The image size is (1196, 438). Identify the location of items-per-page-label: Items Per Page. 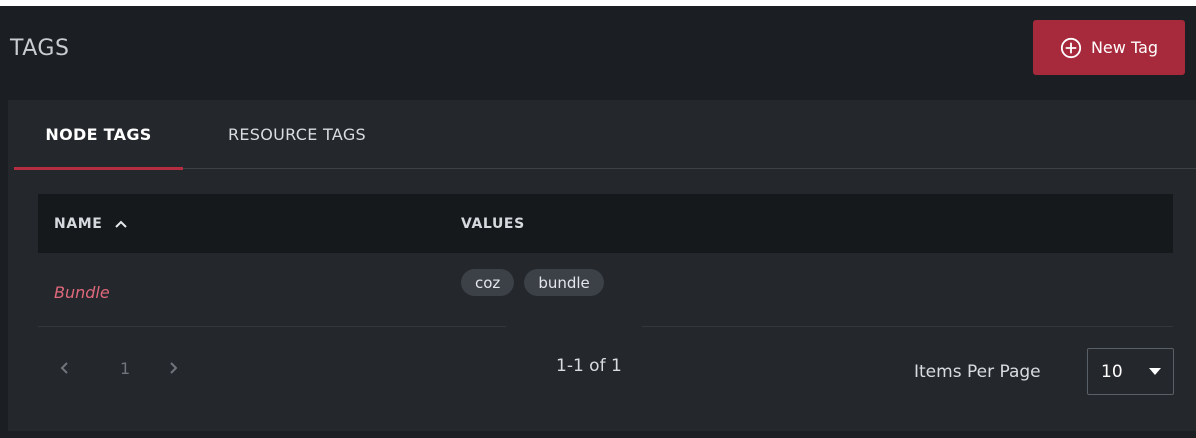
(977, 372).